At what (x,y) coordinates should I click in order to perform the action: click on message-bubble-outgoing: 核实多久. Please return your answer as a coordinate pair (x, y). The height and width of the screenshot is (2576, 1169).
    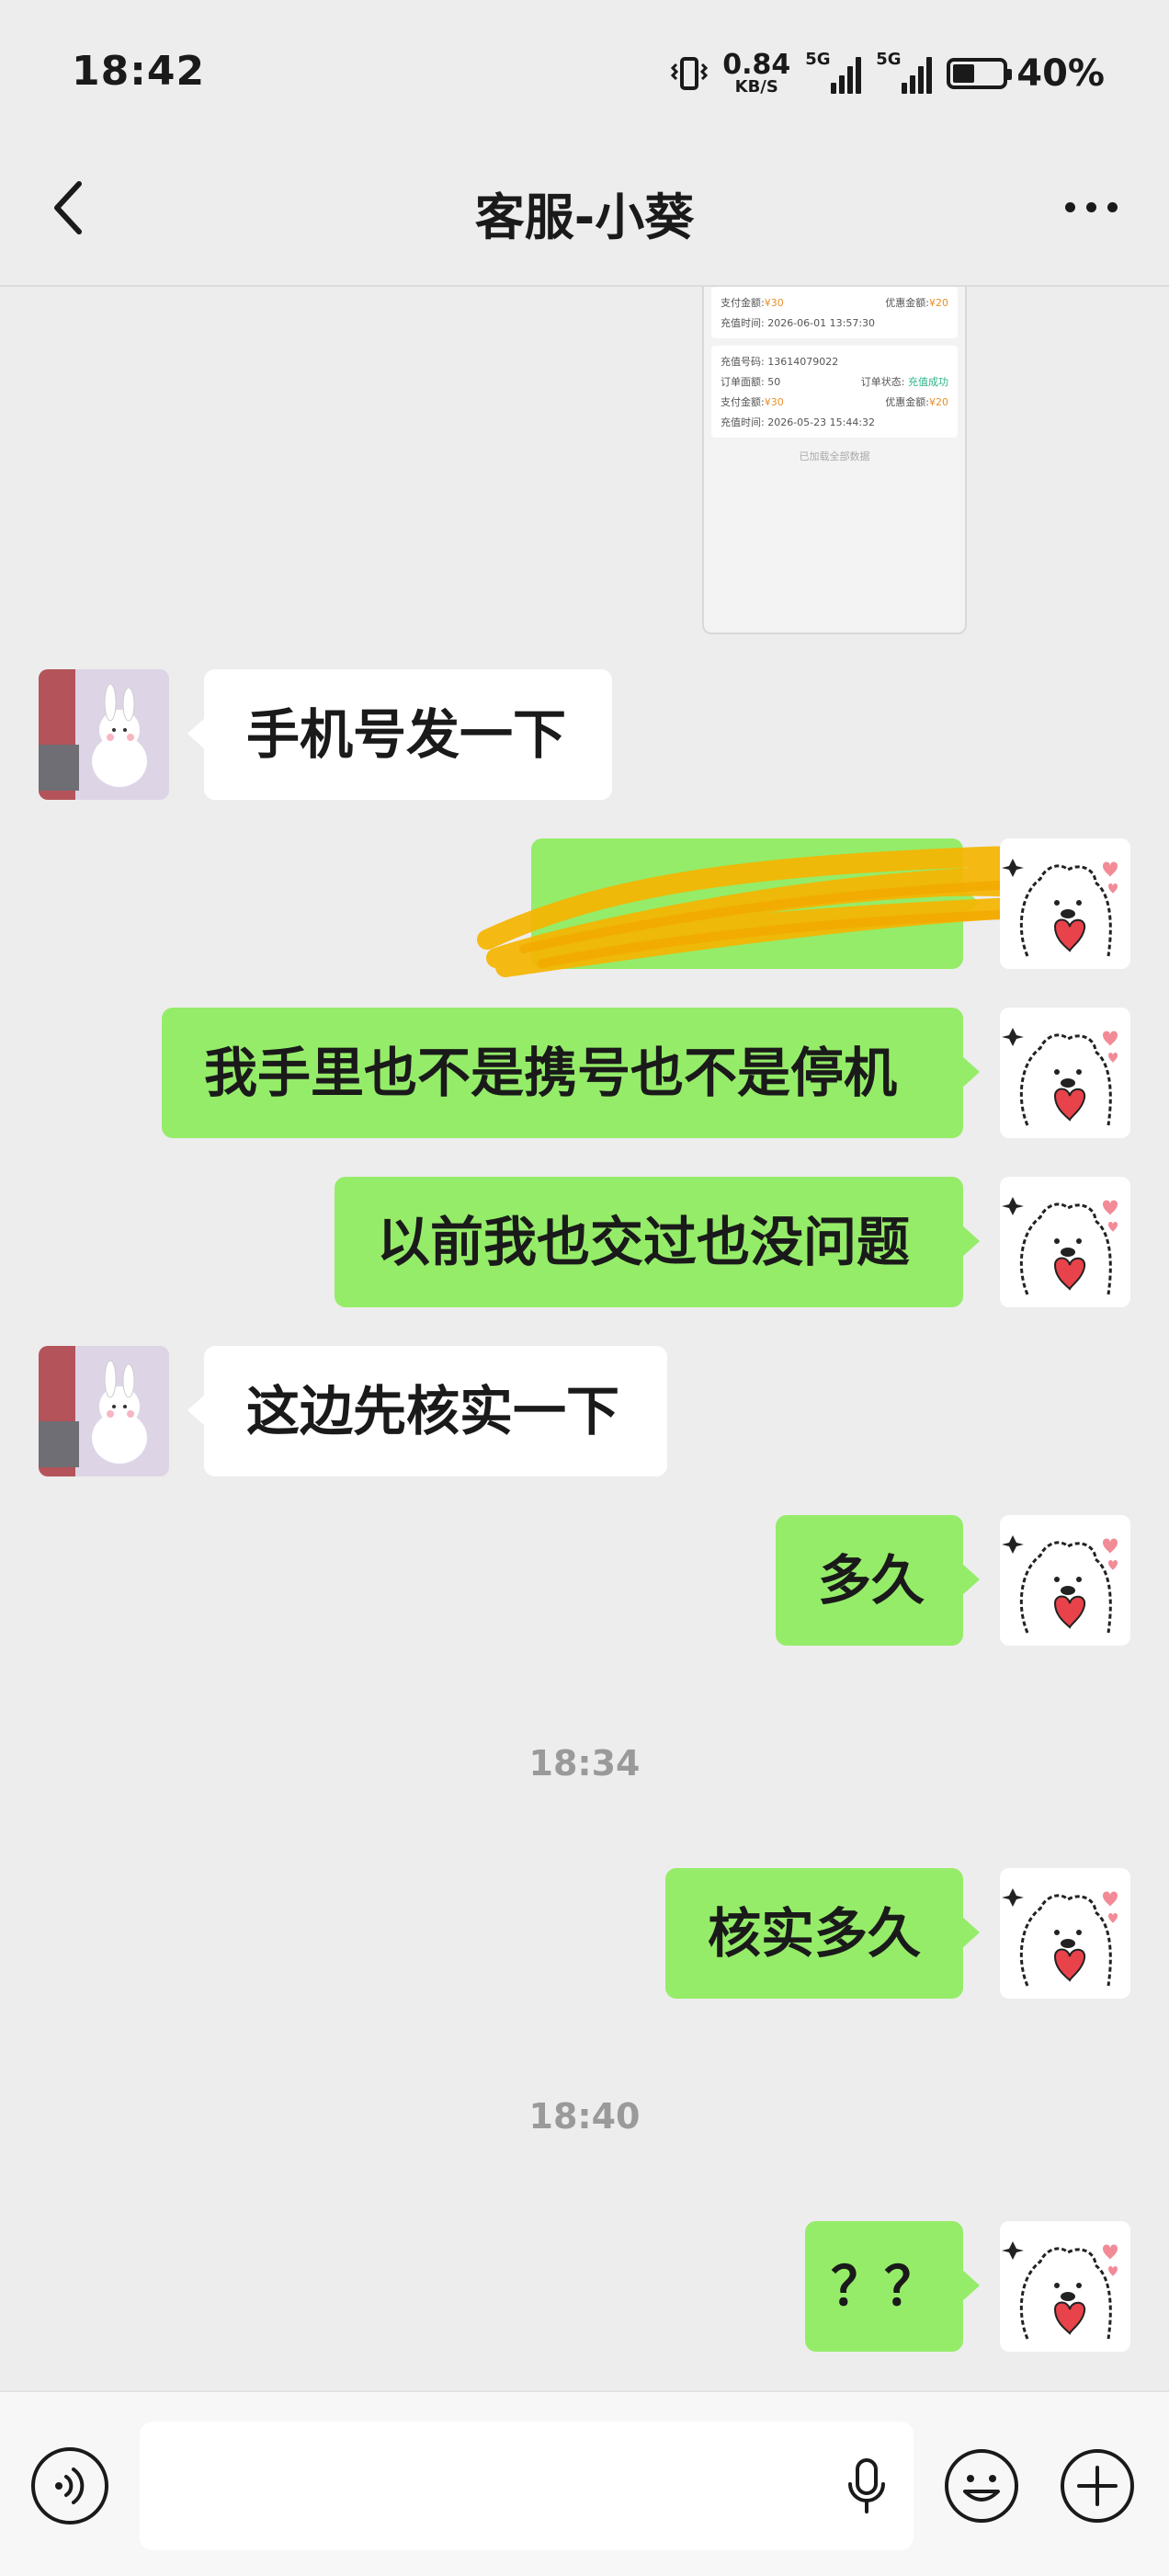
    Looking at the image, I should click on (822, 1933).